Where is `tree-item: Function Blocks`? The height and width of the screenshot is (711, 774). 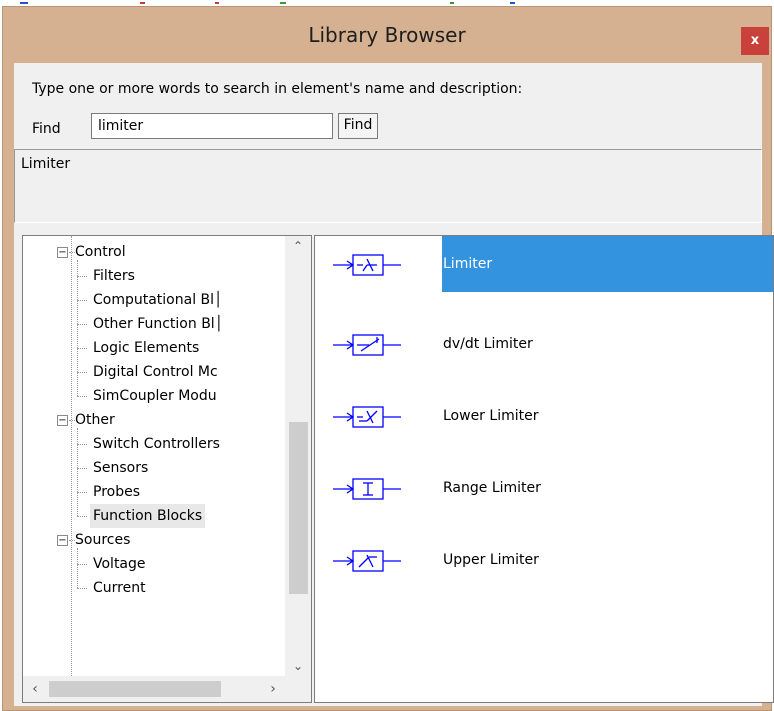 tree-item: Function Blocks is located at coordinates (148, 516).